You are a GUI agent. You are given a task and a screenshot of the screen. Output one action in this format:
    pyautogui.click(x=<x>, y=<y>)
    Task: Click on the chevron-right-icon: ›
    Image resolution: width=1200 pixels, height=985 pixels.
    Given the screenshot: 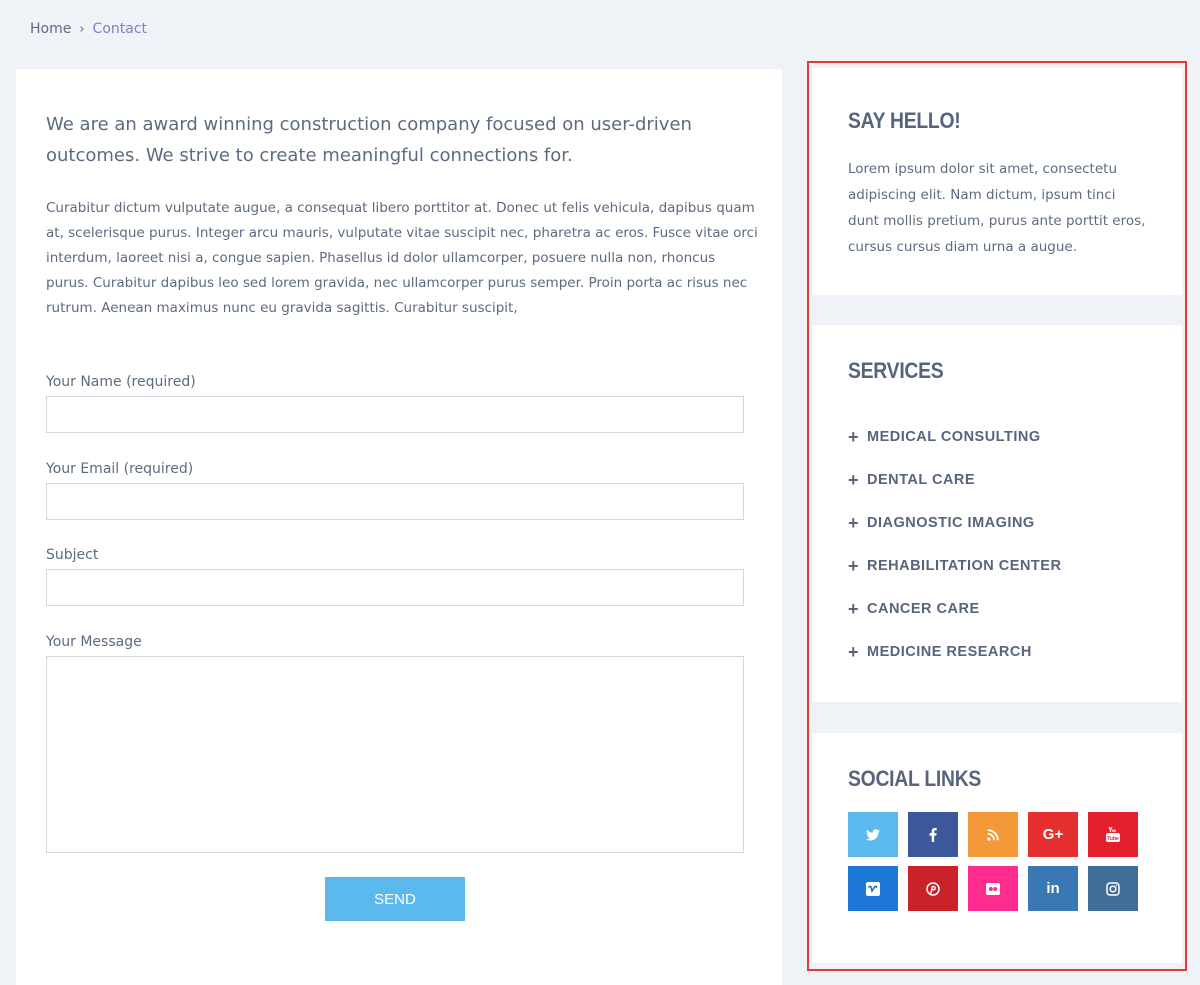 What is the action you would take?
    pyautogui.click(x=82, y=29)
    